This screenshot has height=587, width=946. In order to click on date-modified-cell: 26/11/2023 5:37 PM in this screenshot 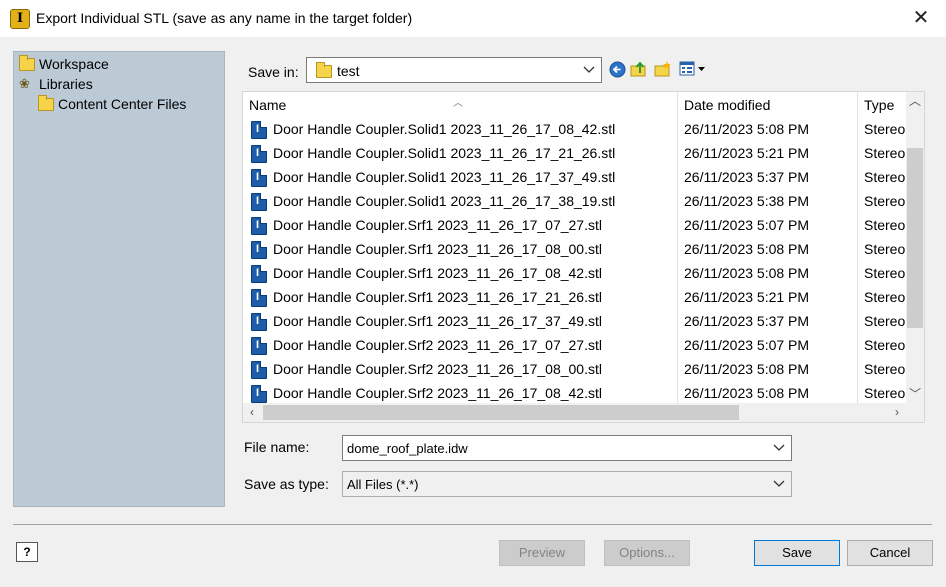, I will do `click(747, 177)`.